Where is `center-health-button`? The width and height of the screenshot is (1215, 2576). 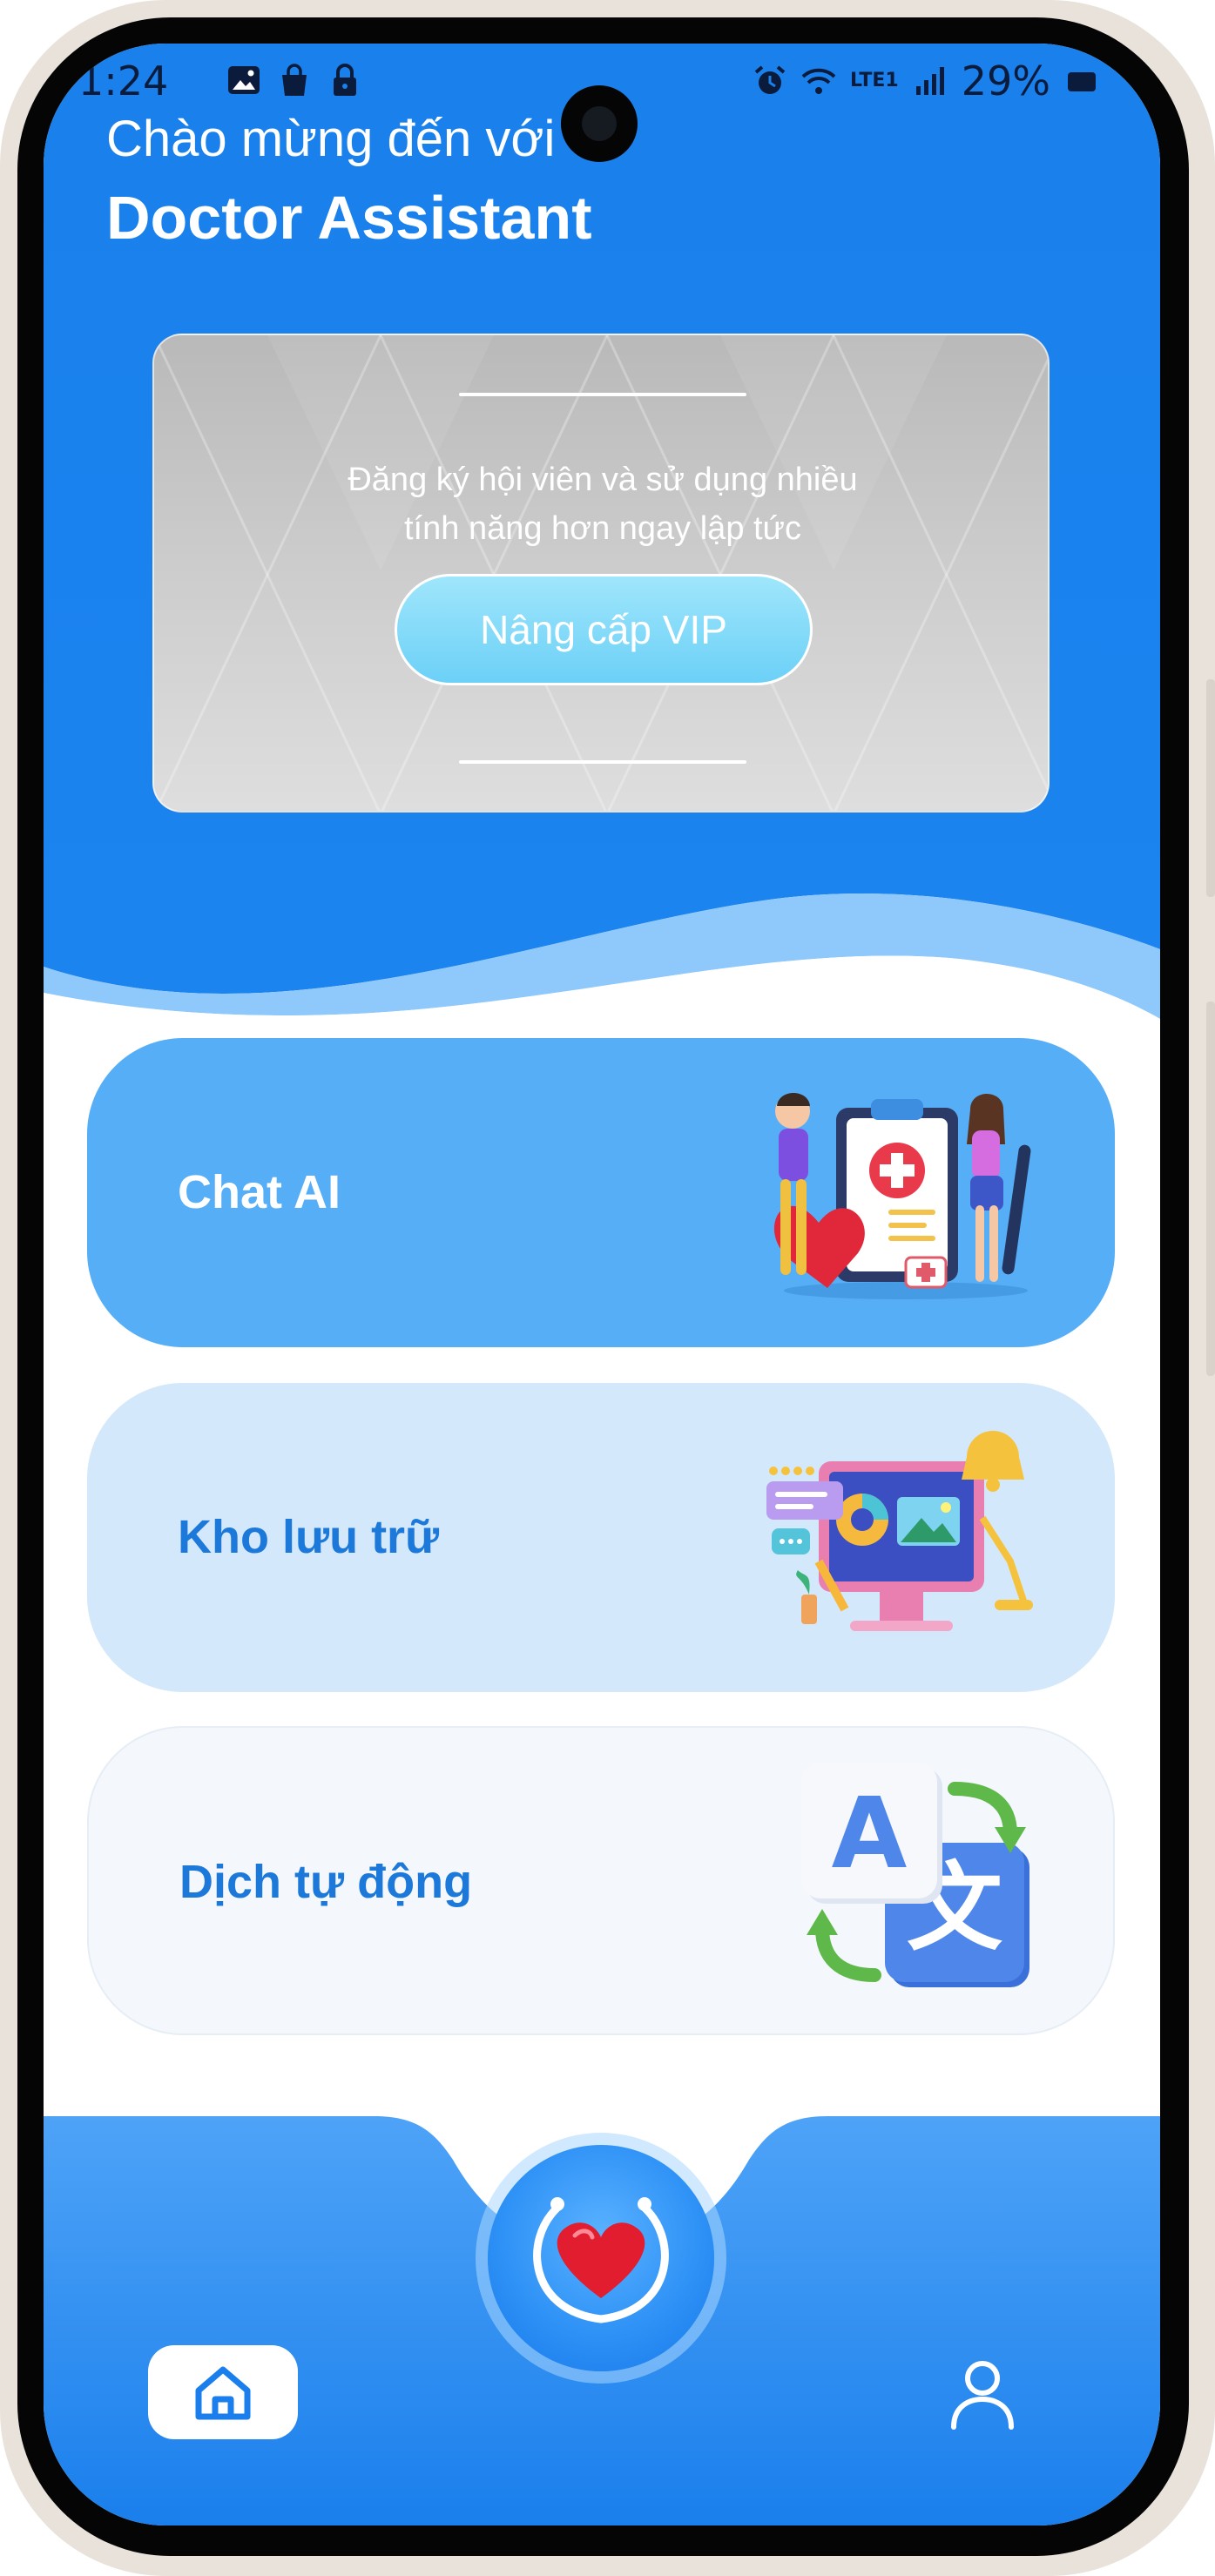
center-health-button is located at coordinates (601, 2258).